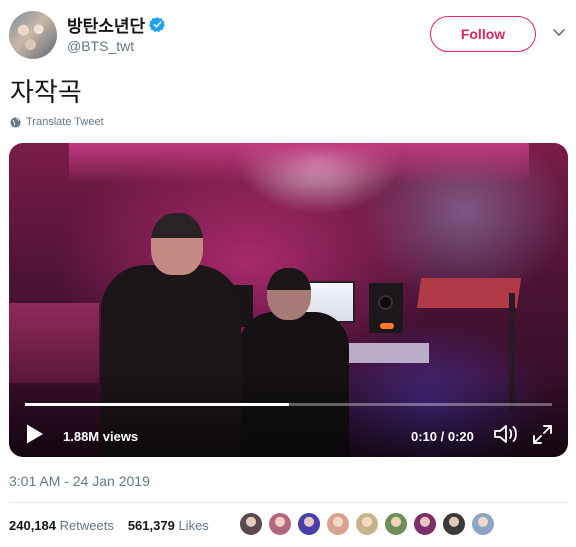 This screenshot has height=547, width=576. Describe the element at coordinates (151, 525) in the screenshot. I see `likes-count: 561,379` at that location.